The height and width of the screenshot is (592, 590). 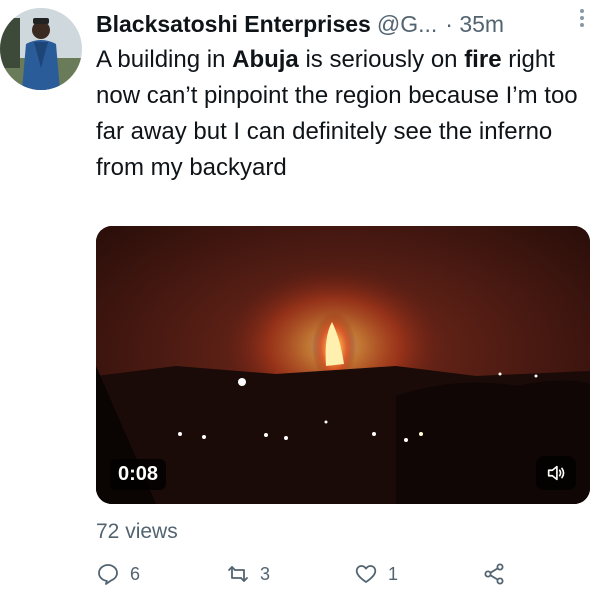 I want to click on tweet-text-part: is seriously on, so click(x=381, y=59).